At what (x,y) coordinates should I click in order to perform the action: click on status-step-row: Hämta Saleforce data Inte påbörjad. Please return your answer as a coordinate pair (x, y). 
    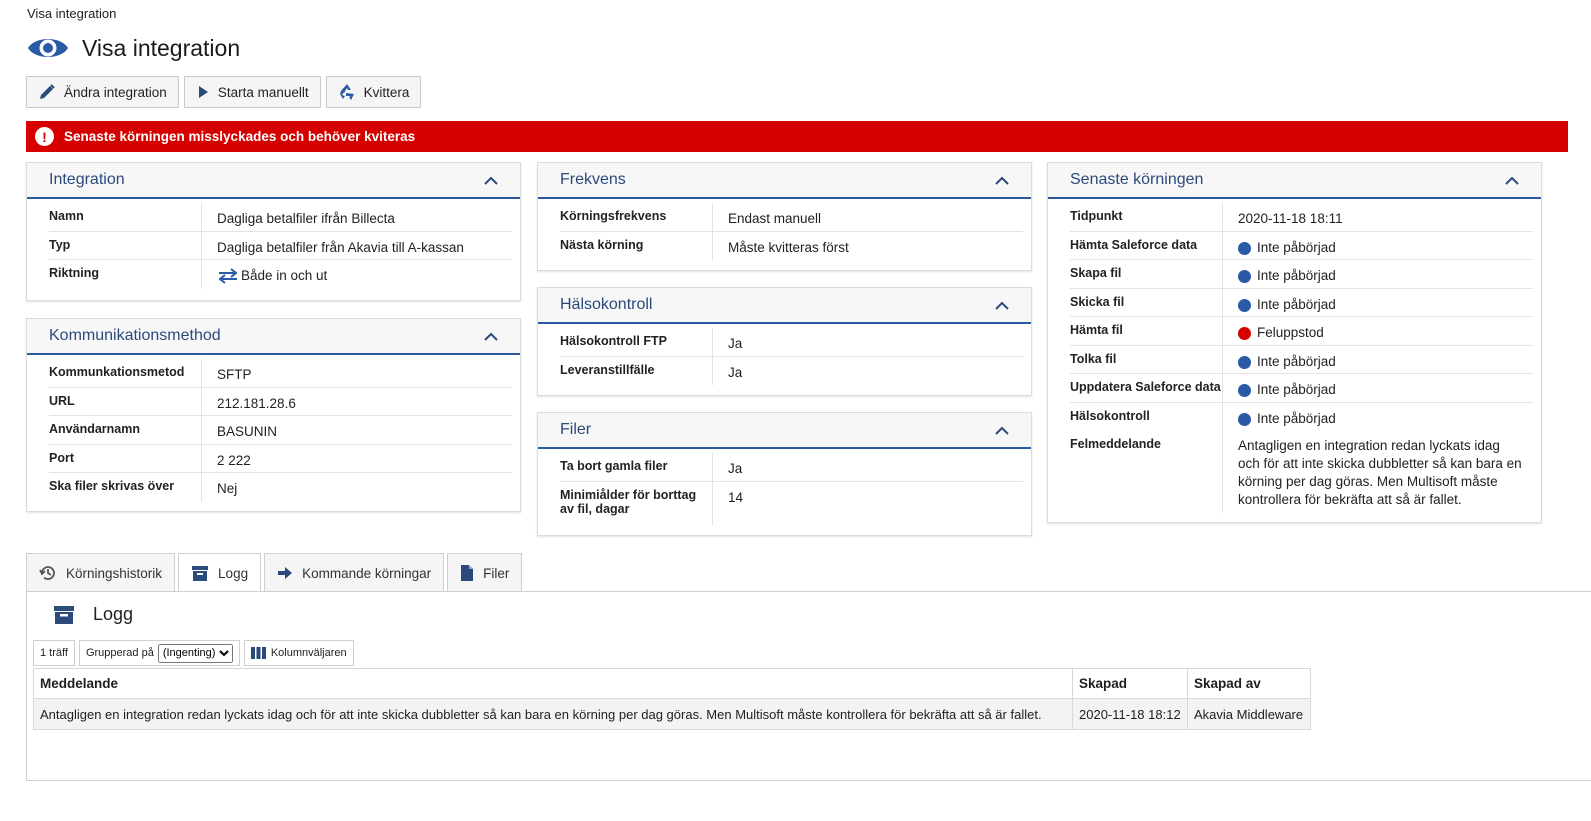
    Looking at the image, I should click on (1301, 245).